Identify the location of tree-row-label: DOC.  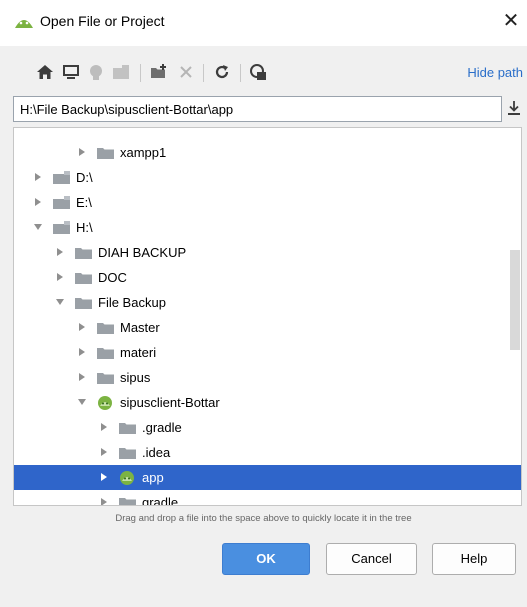
(112, 277).